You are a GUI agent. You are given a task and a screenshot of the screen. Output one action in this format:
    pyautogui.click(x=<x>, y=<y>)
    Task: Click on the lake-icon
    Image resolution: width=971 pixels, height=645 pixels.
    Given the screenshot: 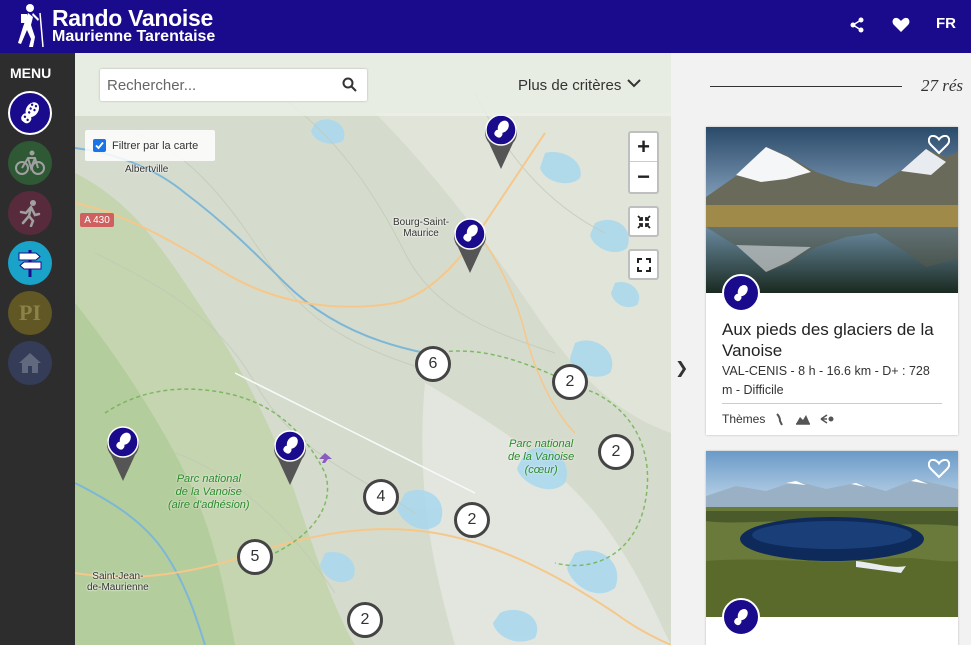 What is the action you would take?
    pyautogui.click(x=803, y=420)
    